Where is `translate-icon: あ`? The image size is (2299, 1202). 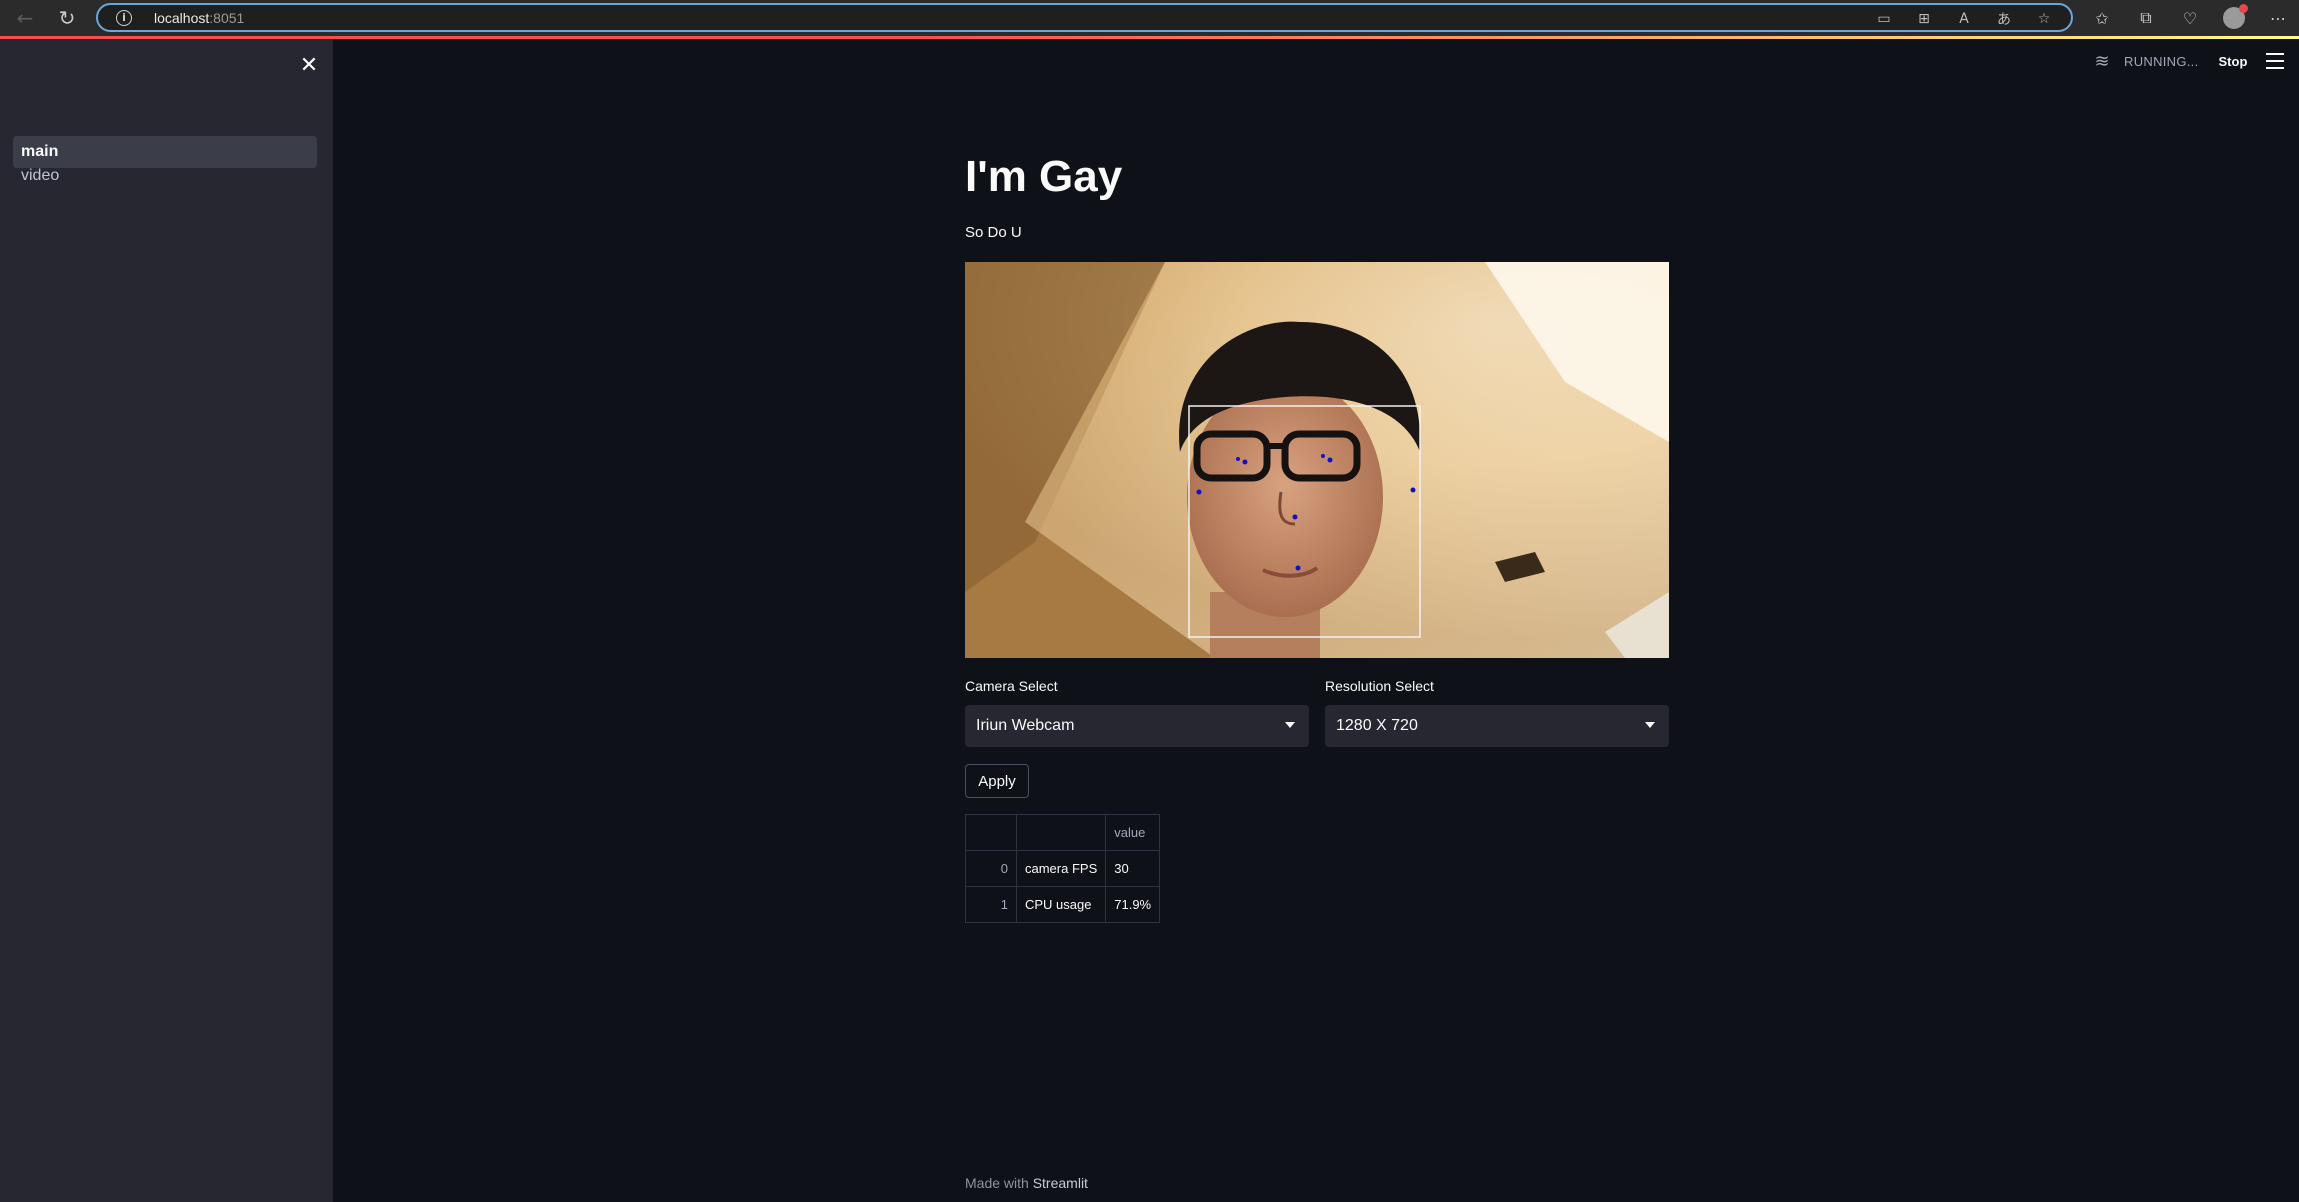
translate-icon: あ is located at coordinates (2004, 19).